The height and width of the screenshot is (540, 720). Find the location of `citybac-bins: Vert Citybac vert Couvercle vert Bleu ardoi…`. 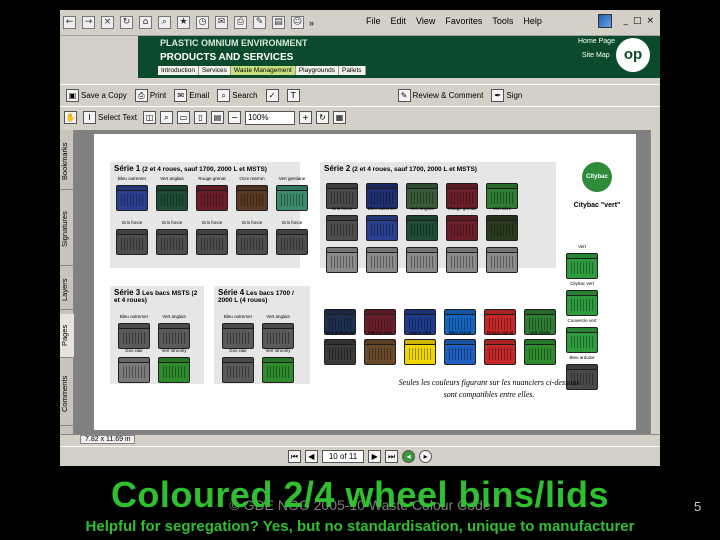

citybac-bins: Vert Citybac vert Couvercle vert Bleu ardoi… is located at coordinates (582, 317).